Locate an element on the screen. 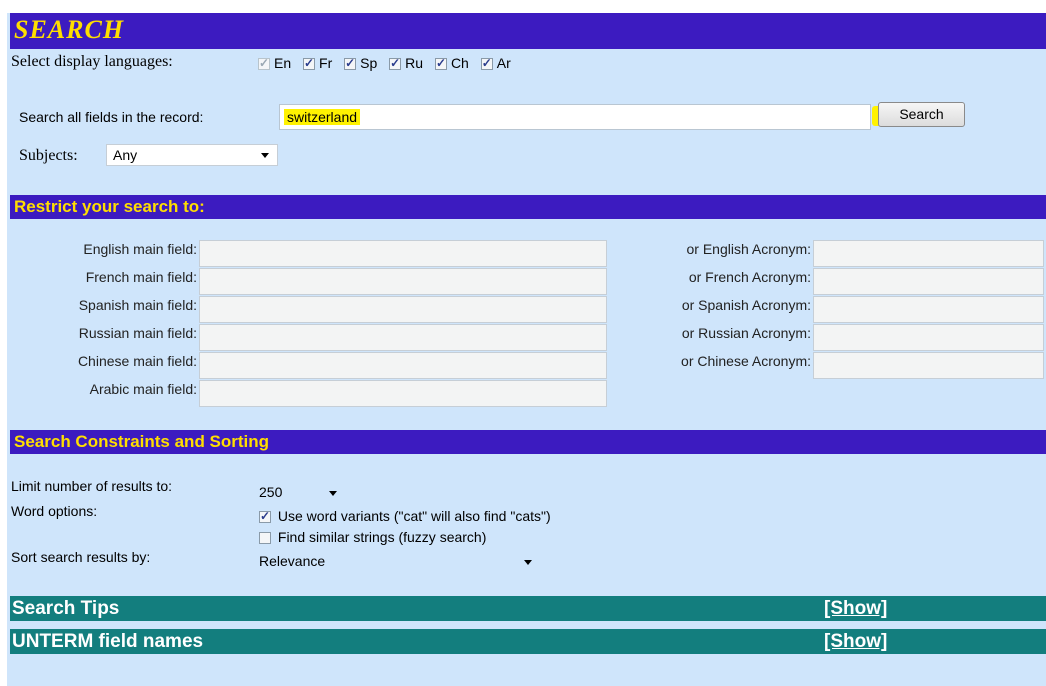 The height and width of the screenshot is (686, 1046). lang-label-en: En is located at coordinates (283, 63).